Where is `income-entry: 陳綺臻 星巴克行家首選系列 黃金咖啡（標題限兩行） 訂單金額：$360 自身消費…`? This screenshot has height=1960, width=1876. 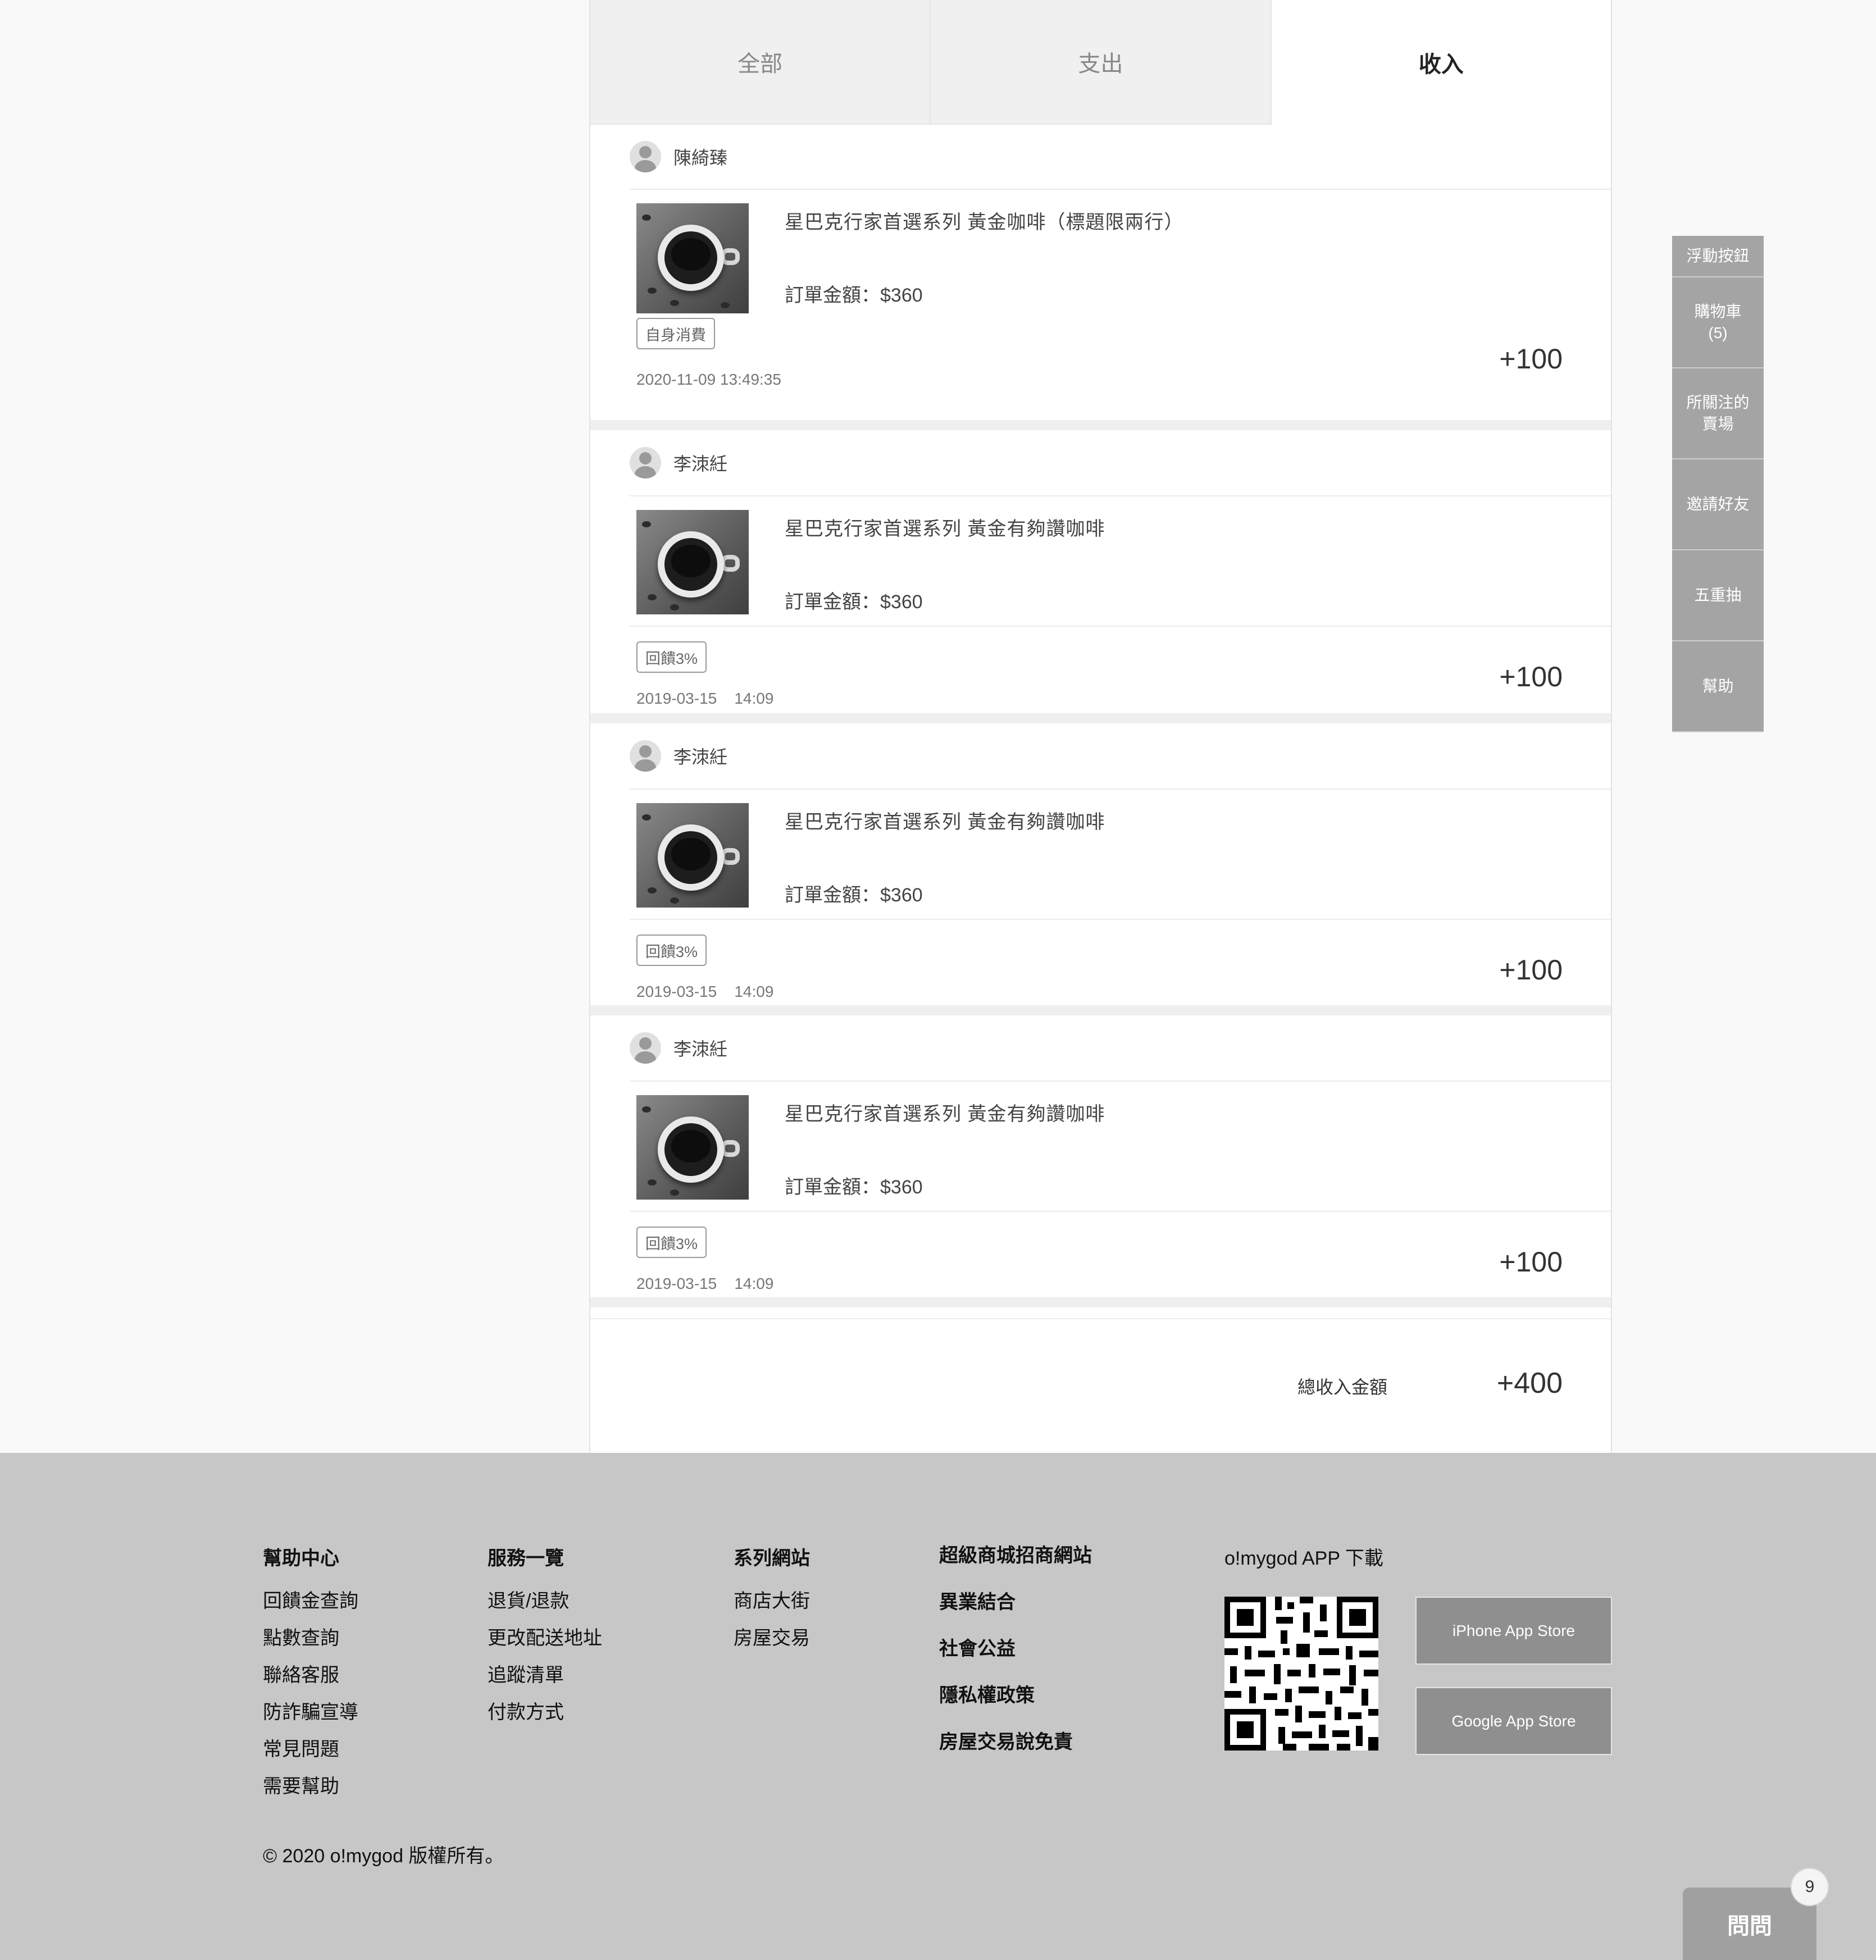 income-entry: 陳綺臻 星巴克行家首選系列 黃金咖啡（標題限兩行） 訂單金額：$360 自身消費… is located at coordinates (1100, 277).